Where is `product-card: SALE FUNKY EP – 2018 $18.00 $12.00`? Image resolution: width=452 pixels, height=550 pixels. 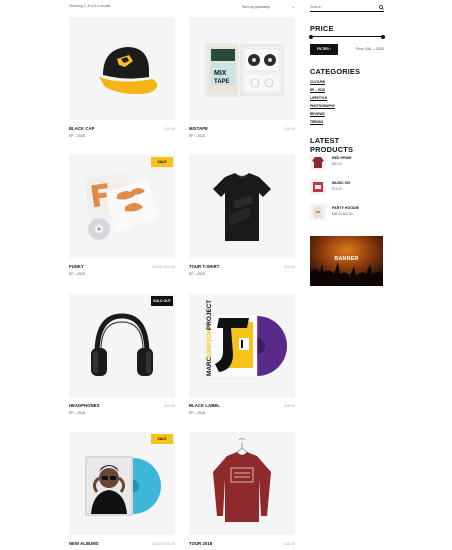 product-card: SALE FUNKY EP – 2018 $18.00 $12.00 is located at coordinates (122, 219).